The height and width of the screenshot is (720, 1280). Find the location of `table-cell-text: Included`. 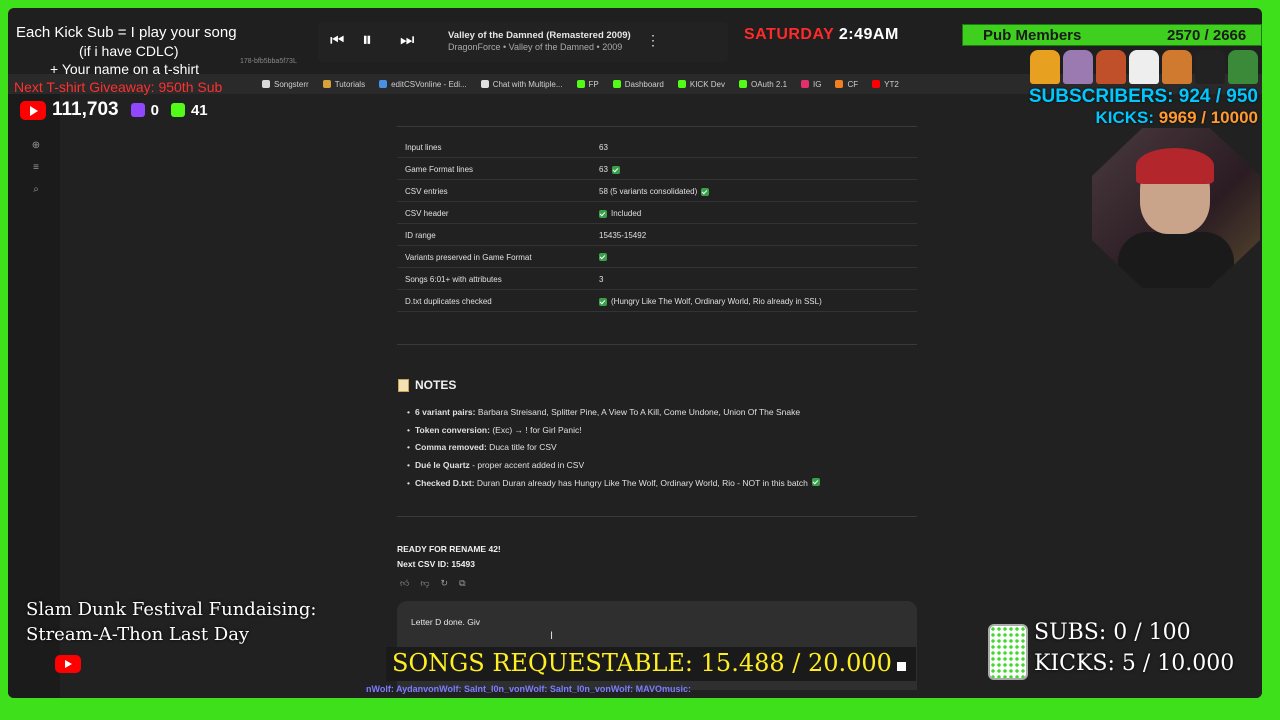

table-cell-text: Included is located at coordinates (626, 213).